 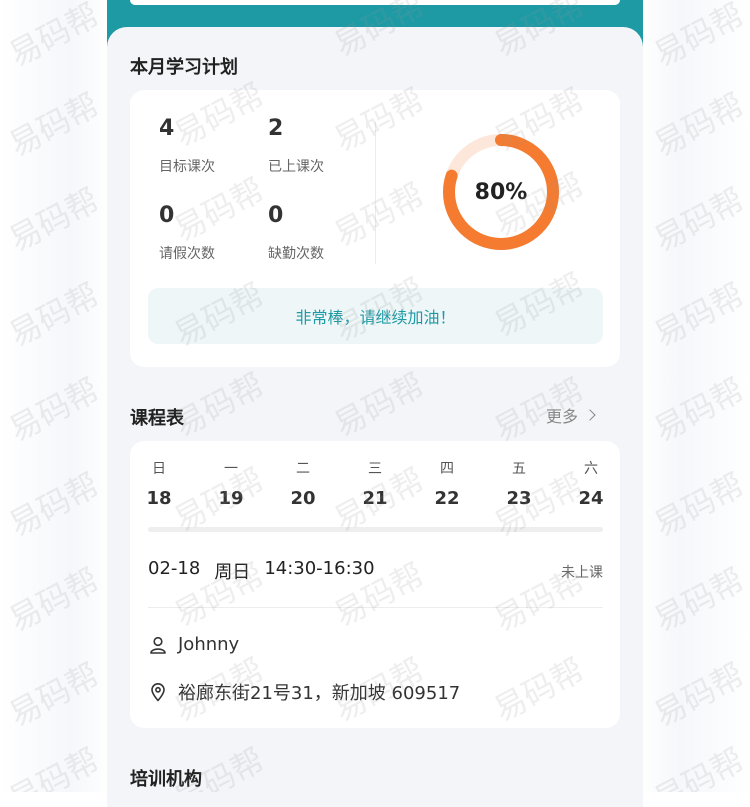 I want to click on week-day-label: 三, so click(x=375, y=469).